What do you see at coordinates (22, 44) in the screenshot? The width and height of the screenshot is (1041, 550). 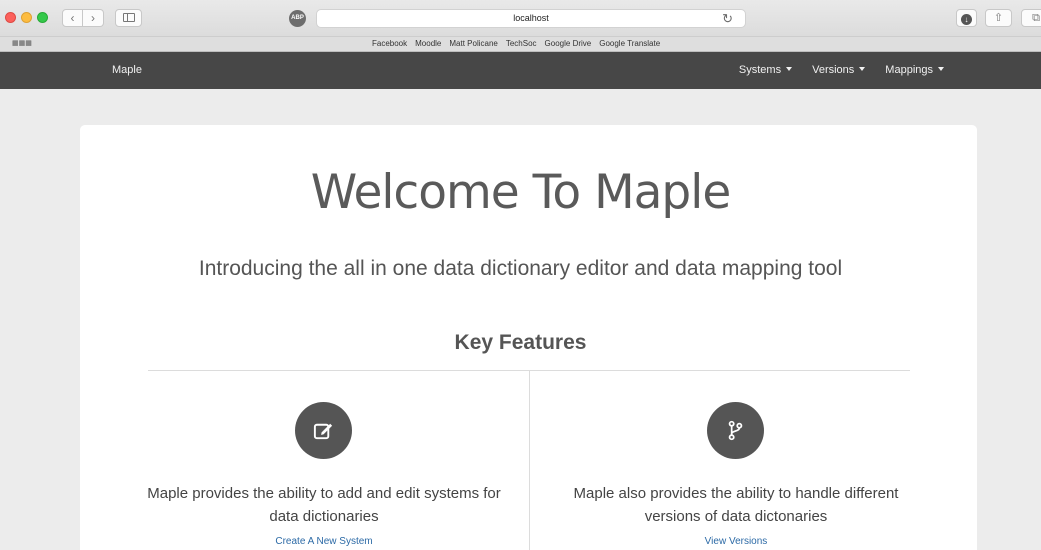 I see `grid-icon: ▦▦▦` at bounding box center [22, 44].